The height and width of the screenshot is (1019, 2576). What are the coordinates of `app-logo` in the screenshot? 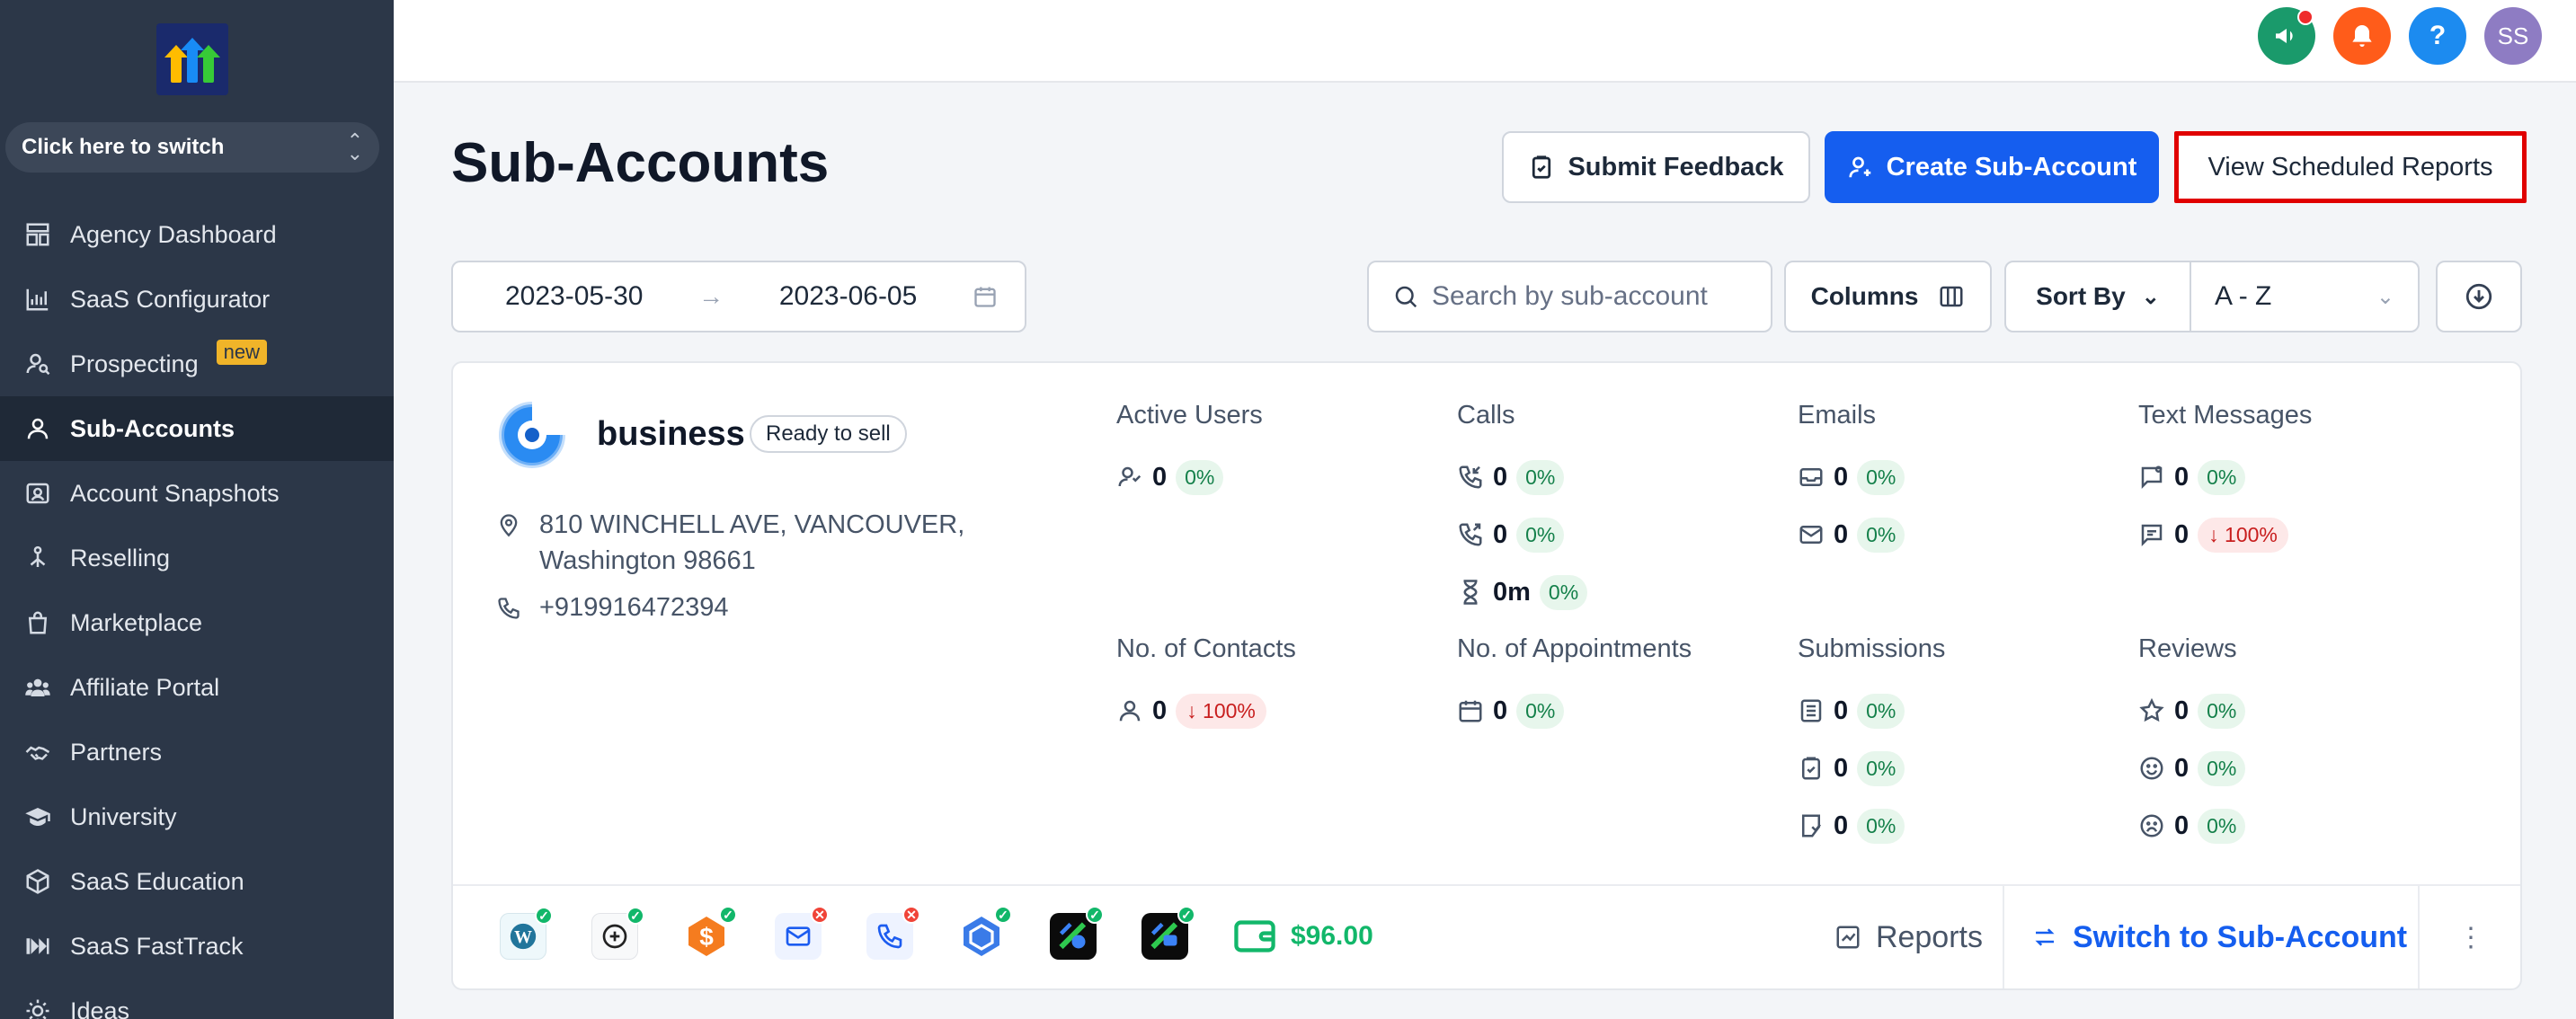 It's located at (192, 59).